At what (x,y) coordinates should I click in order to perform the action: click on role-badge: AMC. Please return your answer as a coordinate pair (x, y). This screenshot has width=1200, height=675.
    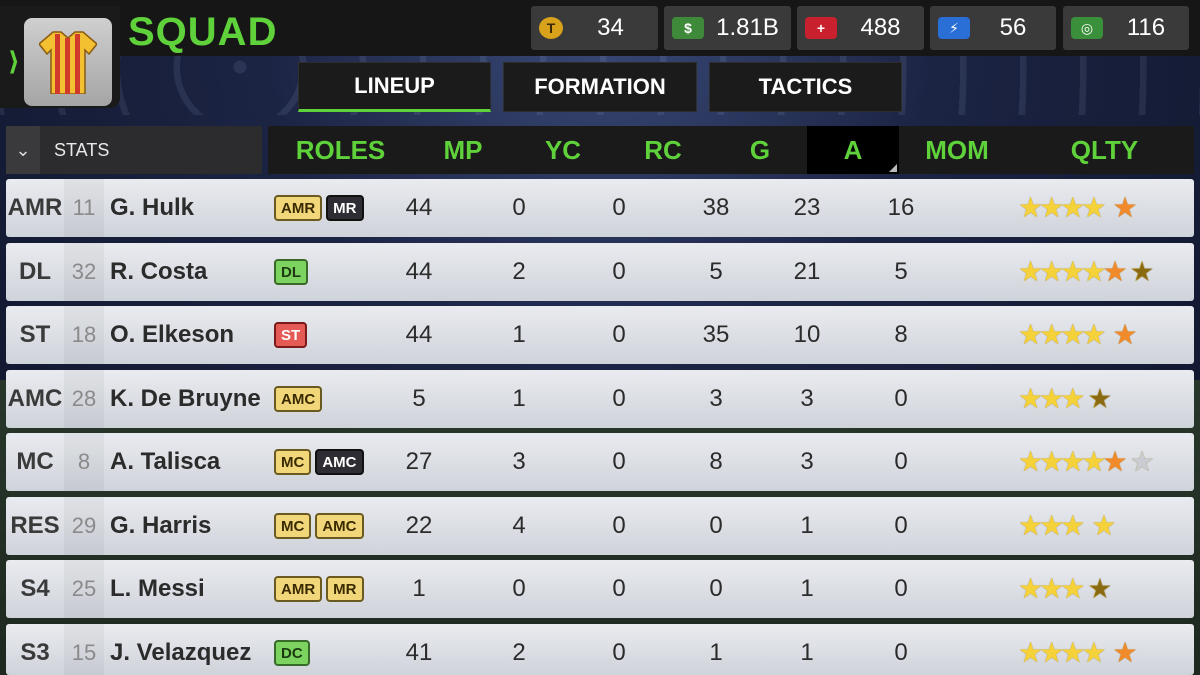
    Looking at the image, I should click on (339, 462).